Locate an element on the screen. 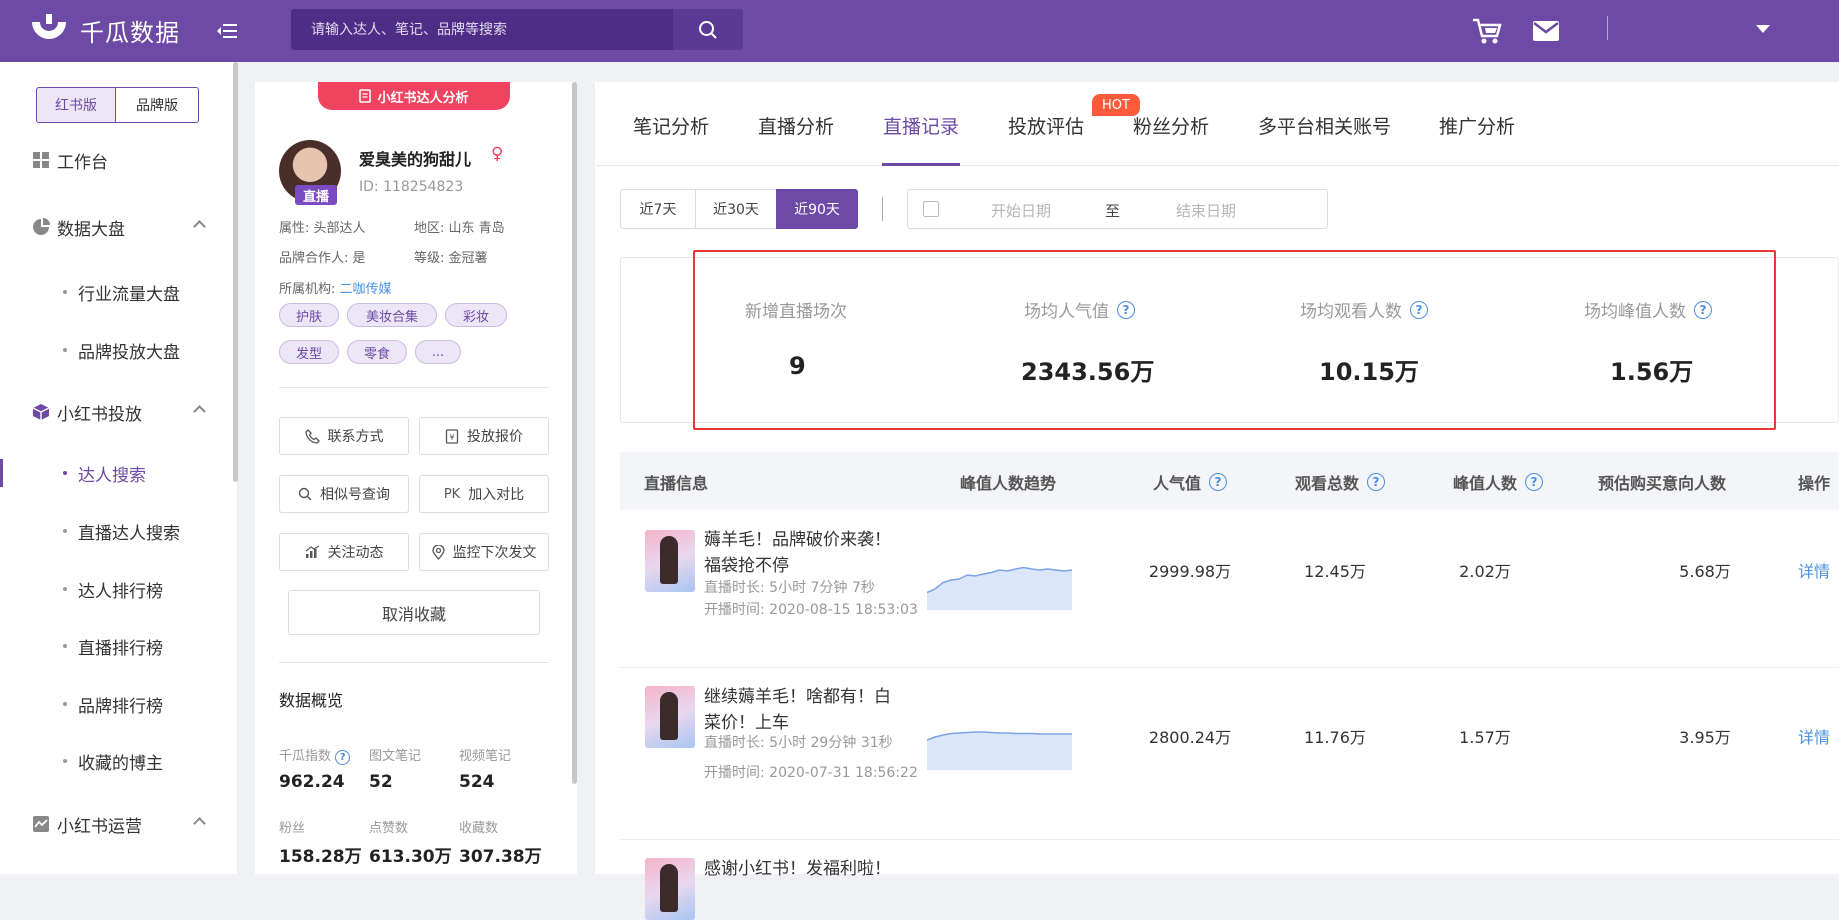 The width and height of the screenshot is (1839, 920). document-icon is located at coordinates (365, 96).